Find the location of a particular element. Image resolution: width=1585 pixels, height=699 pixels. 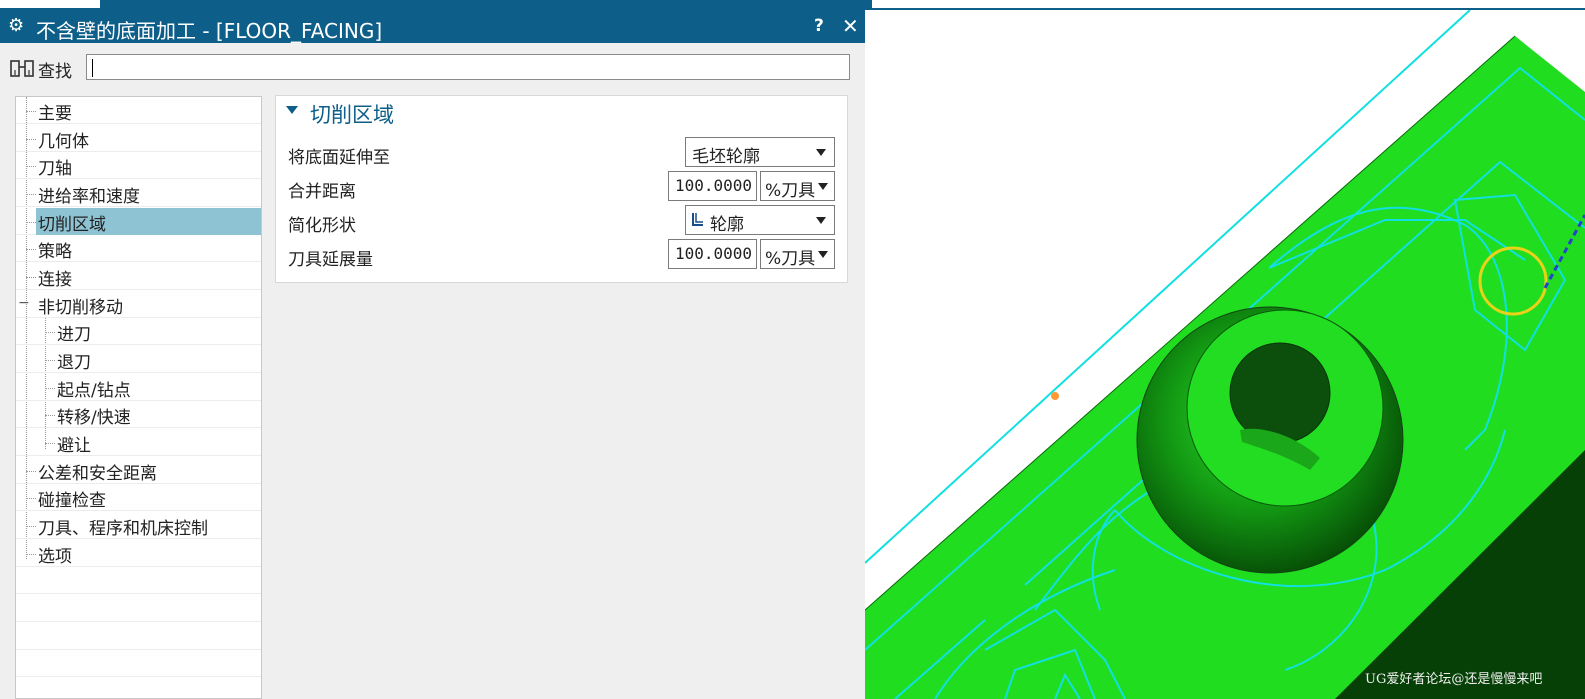

tree-item-avoidance: 避让 is located at coordinates (138, 442).